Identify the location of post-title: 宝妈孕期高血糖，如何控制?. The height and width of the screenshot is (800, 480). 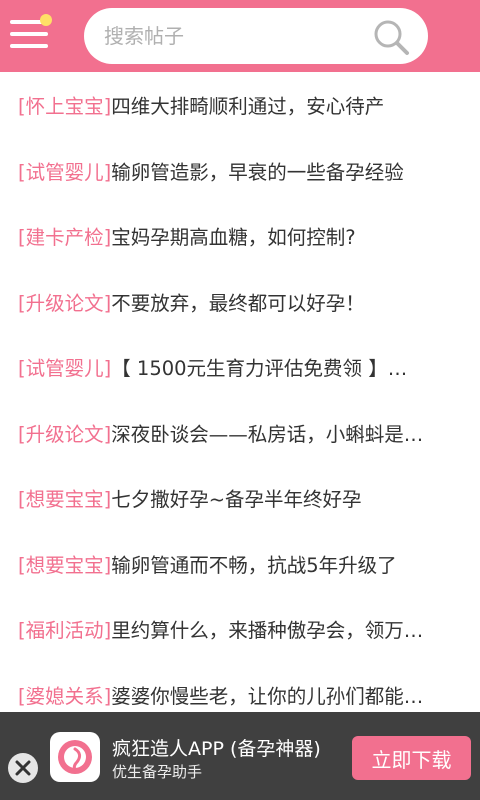
(233, 238).